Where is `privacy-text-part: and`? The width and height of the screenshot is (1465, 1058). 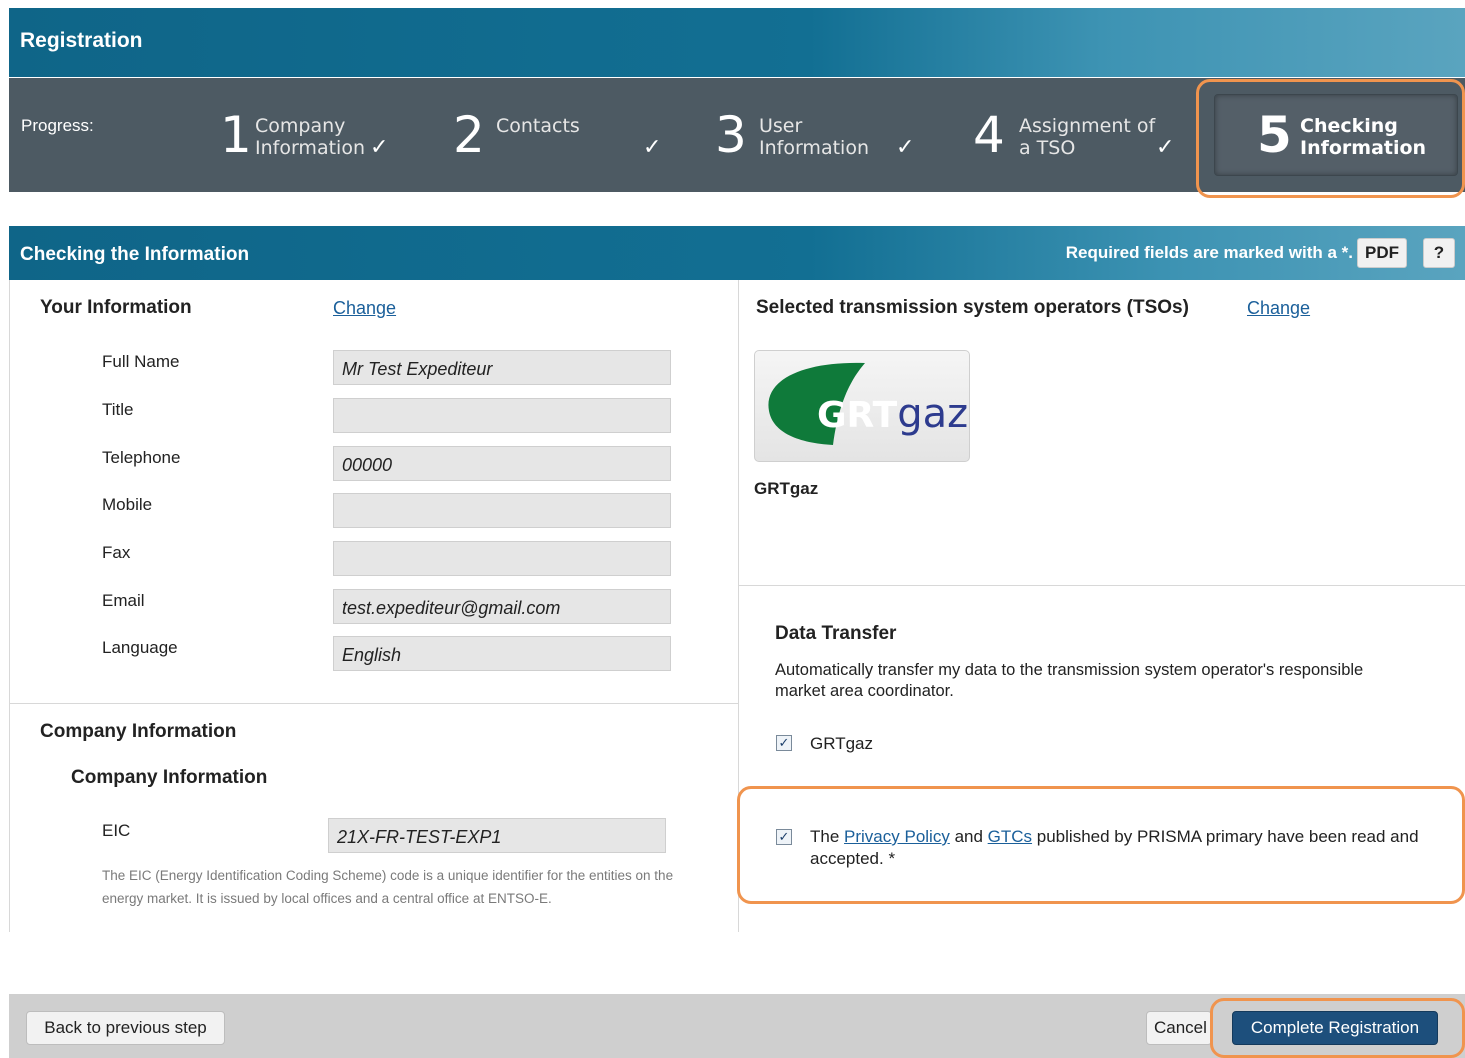
privacy-text-part: and is located at coordinates (968, 836).